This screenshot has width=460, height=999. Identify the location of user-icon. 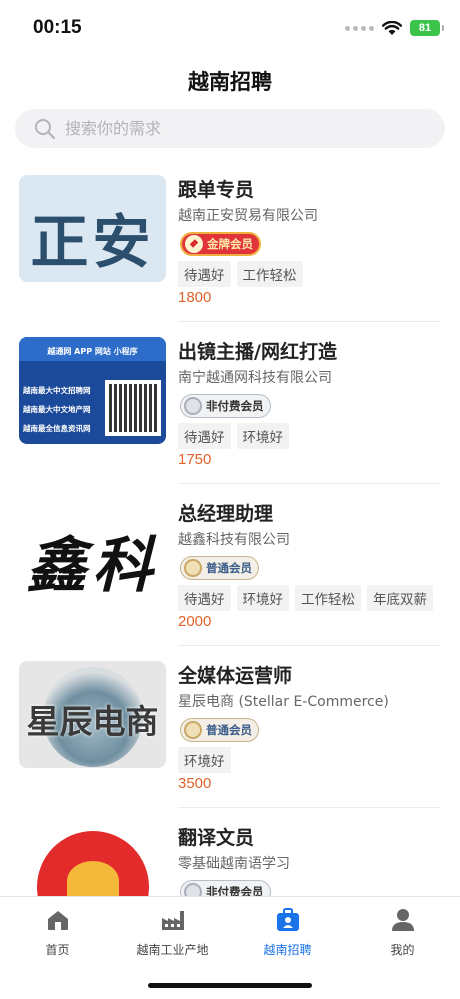
(402, 920).